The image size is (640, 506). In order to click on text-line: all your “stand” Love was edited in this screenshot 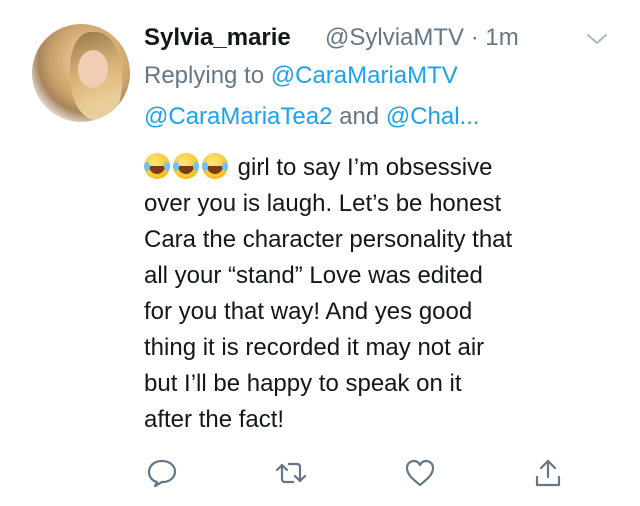, I will do `click(313, 275)`.